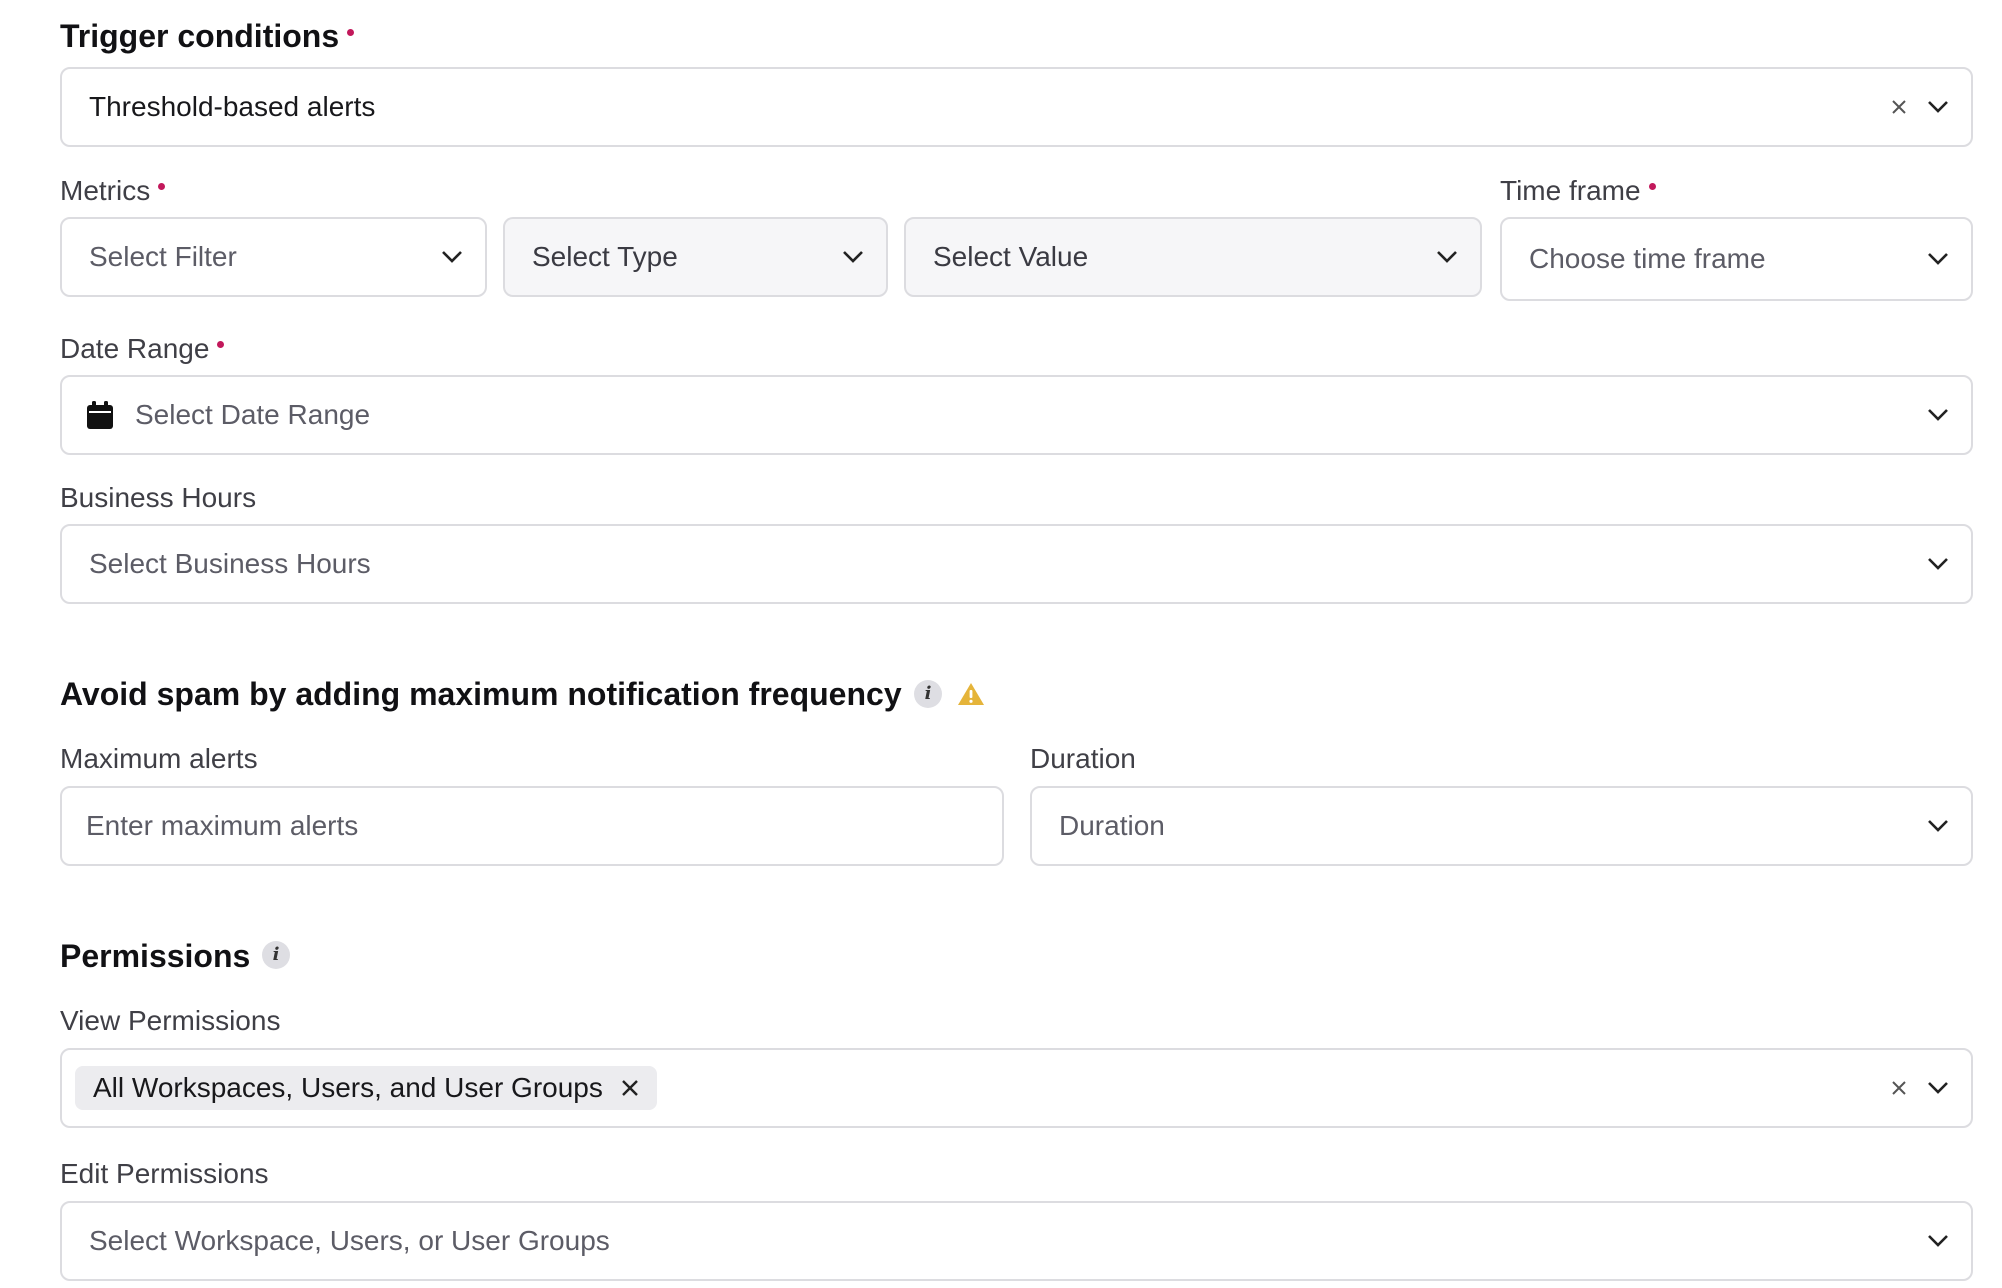  Describe the element at coordinates (1083, 758) in the screenshot. I see `duration-label: Duration` at that location.